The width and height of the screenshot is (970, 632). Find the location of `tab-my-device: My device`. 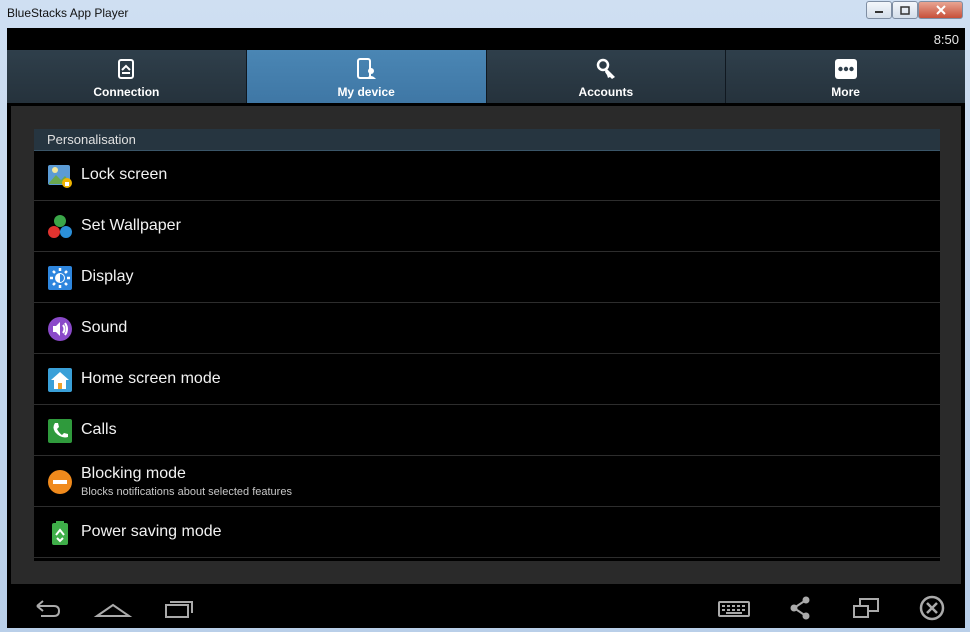

tab-my-device: My device is located at coordinates (366, 76).